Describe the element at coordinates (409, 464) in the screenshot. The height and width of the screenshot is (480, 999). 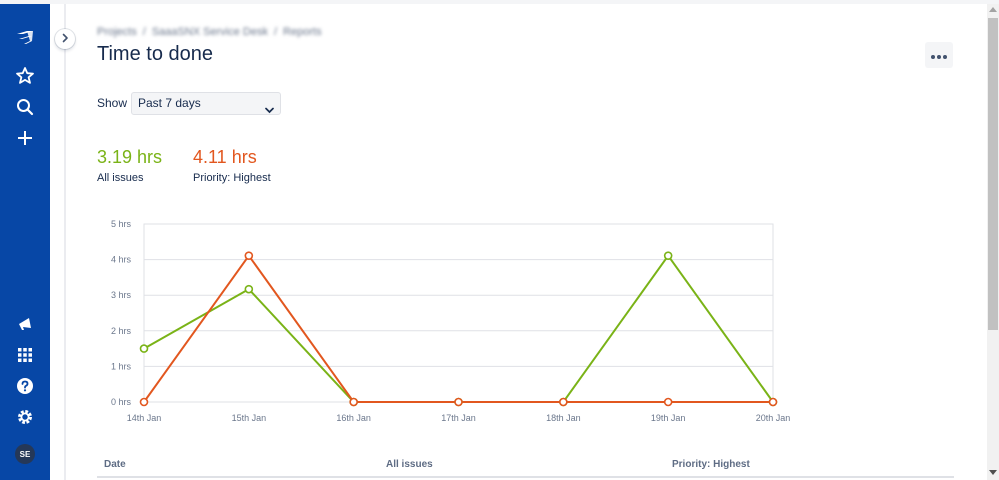
I see `table-header-all-issues: All issues` at that location.